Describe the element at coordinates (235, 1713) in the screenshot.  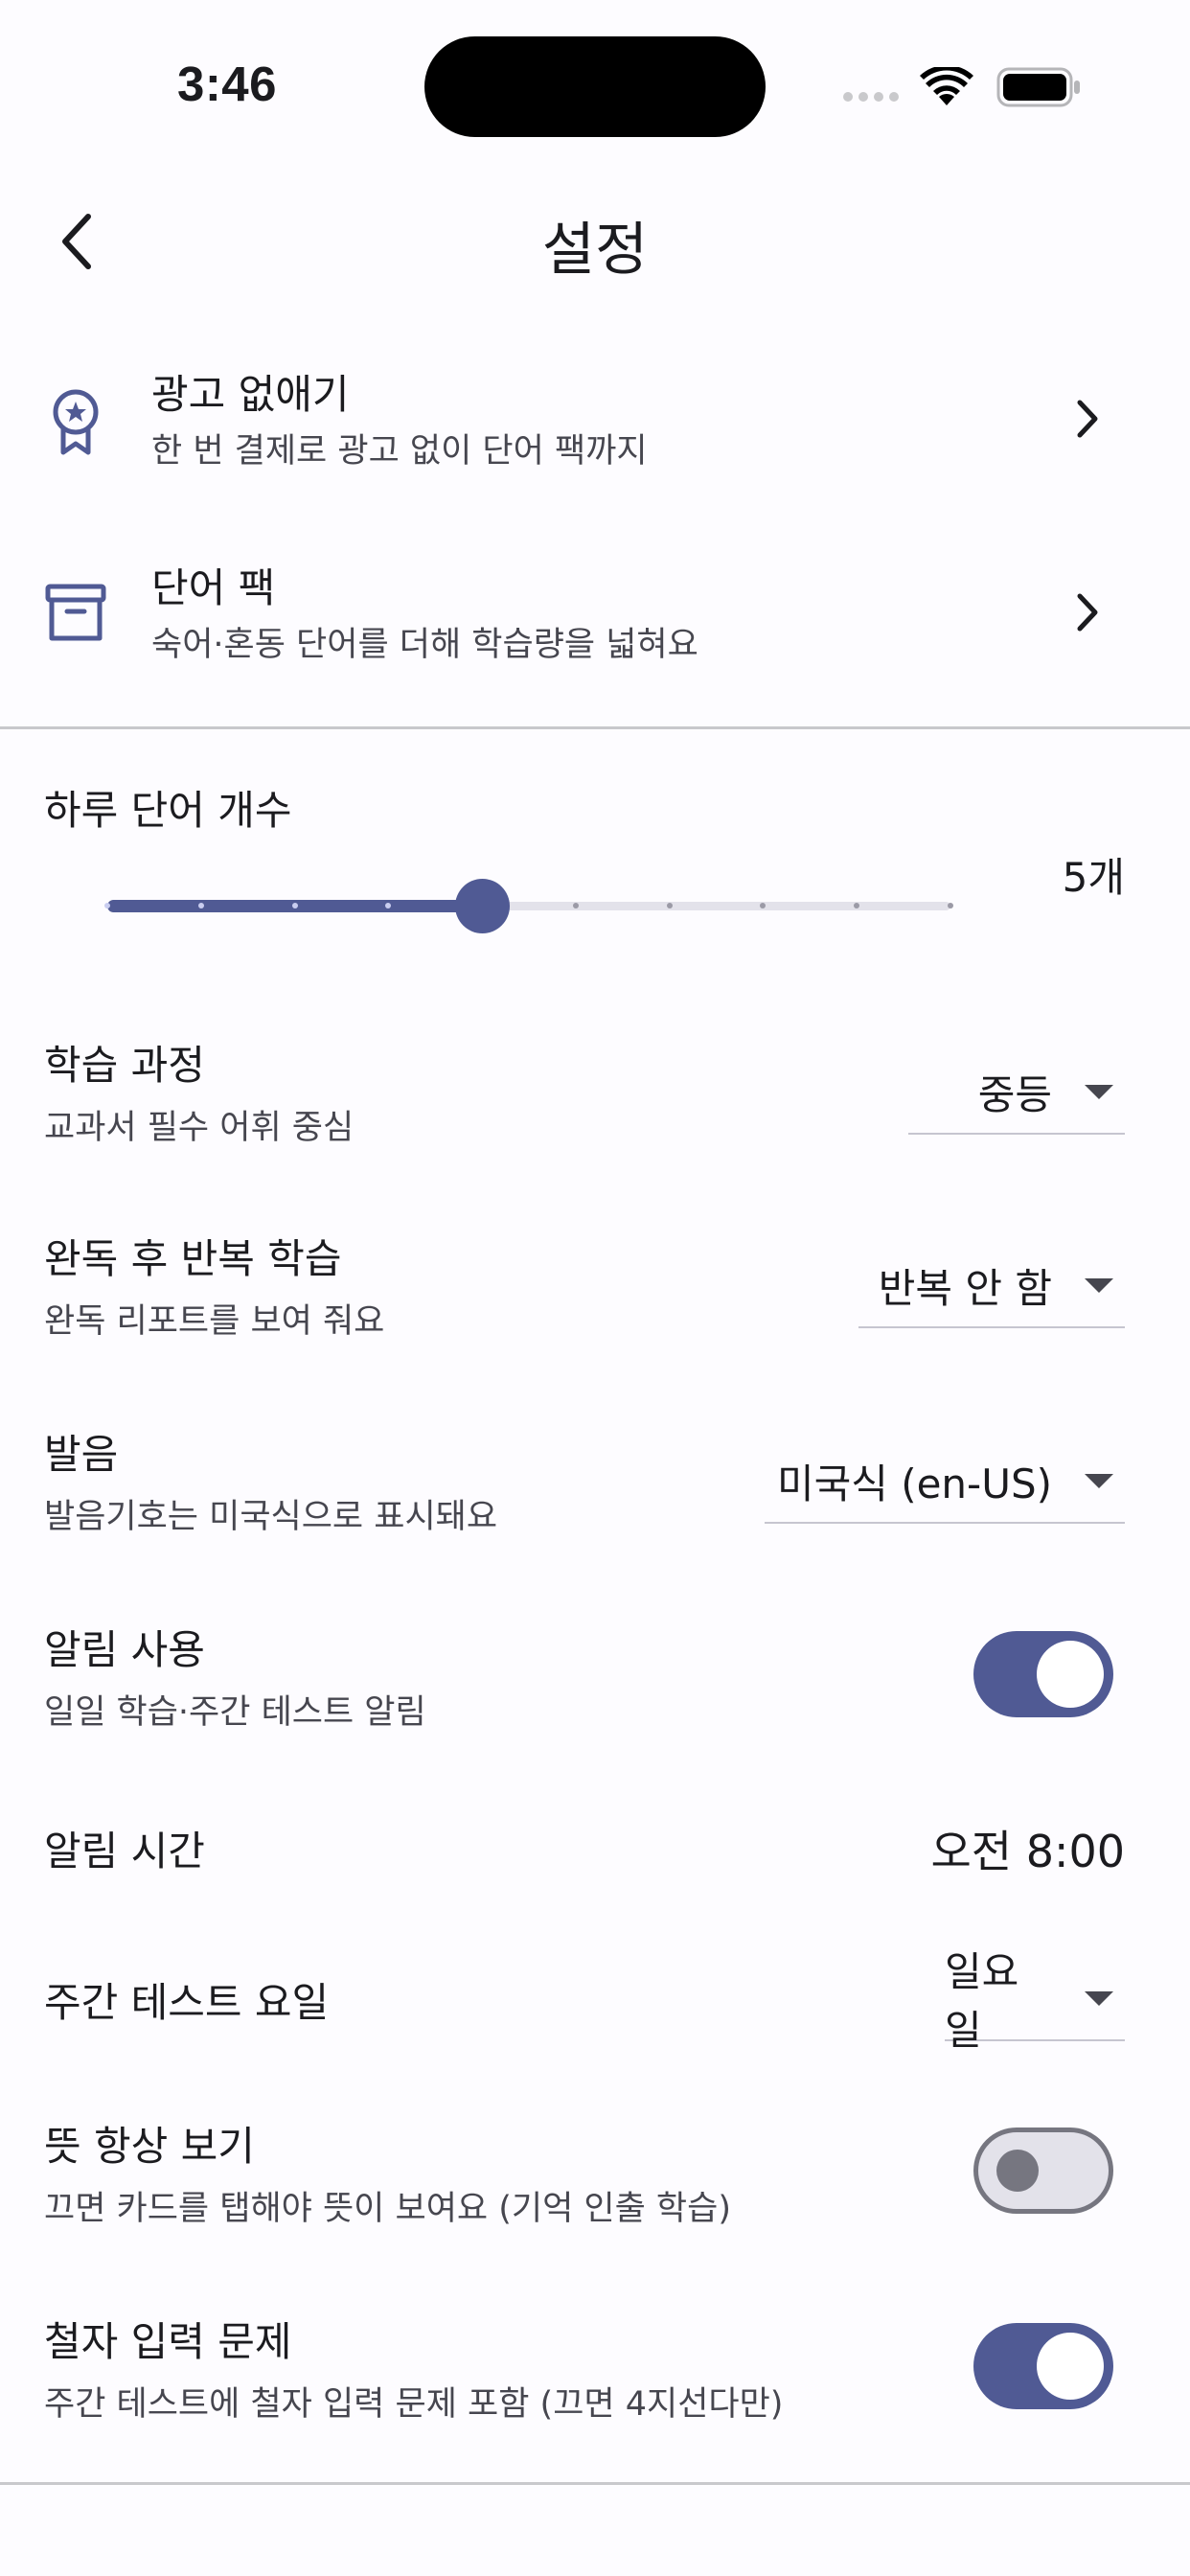
I see `notifications-subtitle: 일일 학습·주간 테스트 알림` at that location.